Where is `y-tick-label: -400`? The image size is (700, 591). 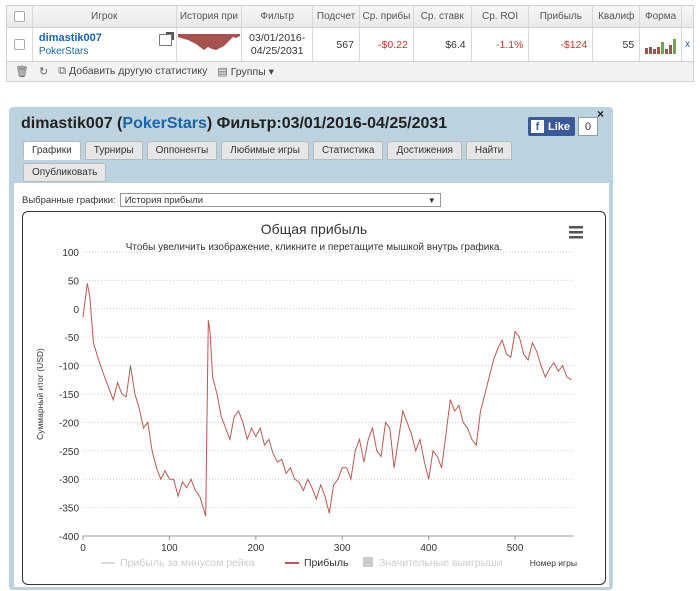 y-tick-label: -400 is located at coordinates (69, 537).